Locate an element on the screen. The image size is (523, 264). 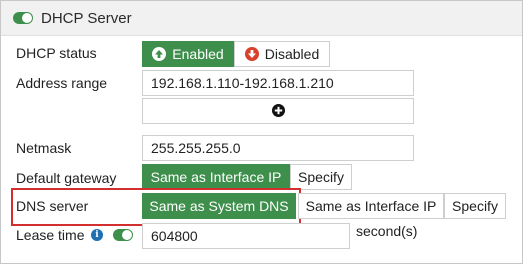
dhcp-status-label: DHCP status is located at coordinates (56, 53).